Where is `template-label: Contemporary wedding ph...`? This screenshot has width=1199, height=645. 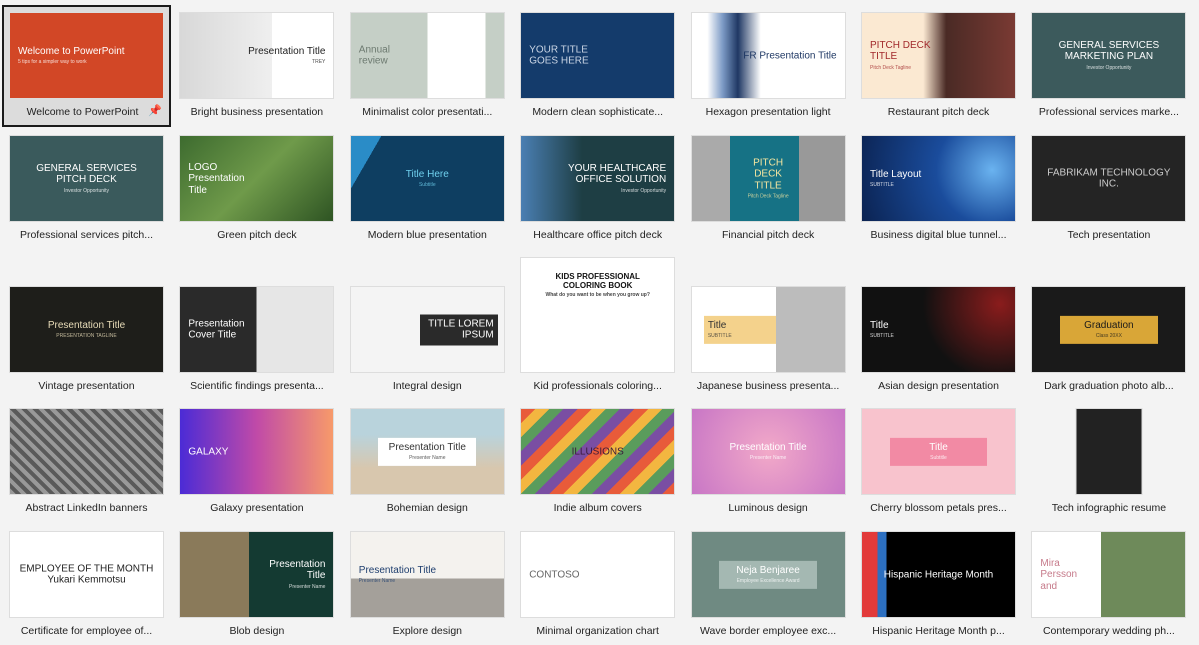
template-label: Contemporary wedding ph... is located at coordinates (1108, 631).